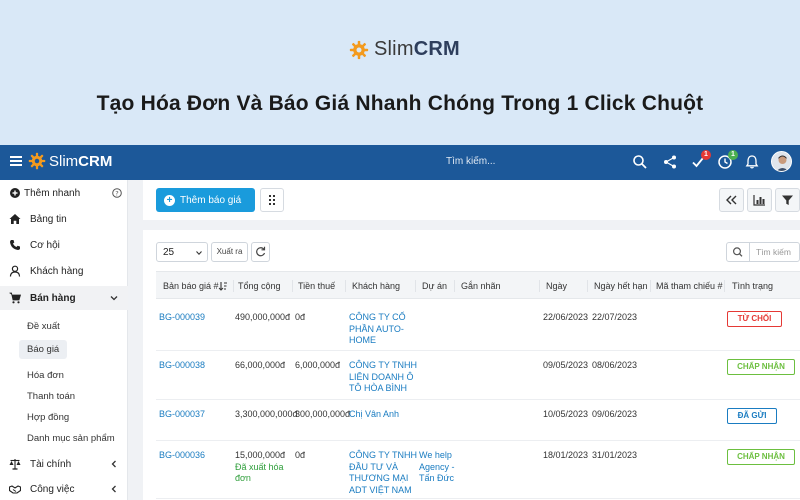 This screenshot has height=500, width=800. What do you see at coordinates (670, 162) in the screenshot?
I see `share-icon` at bounding box center [670, 162].